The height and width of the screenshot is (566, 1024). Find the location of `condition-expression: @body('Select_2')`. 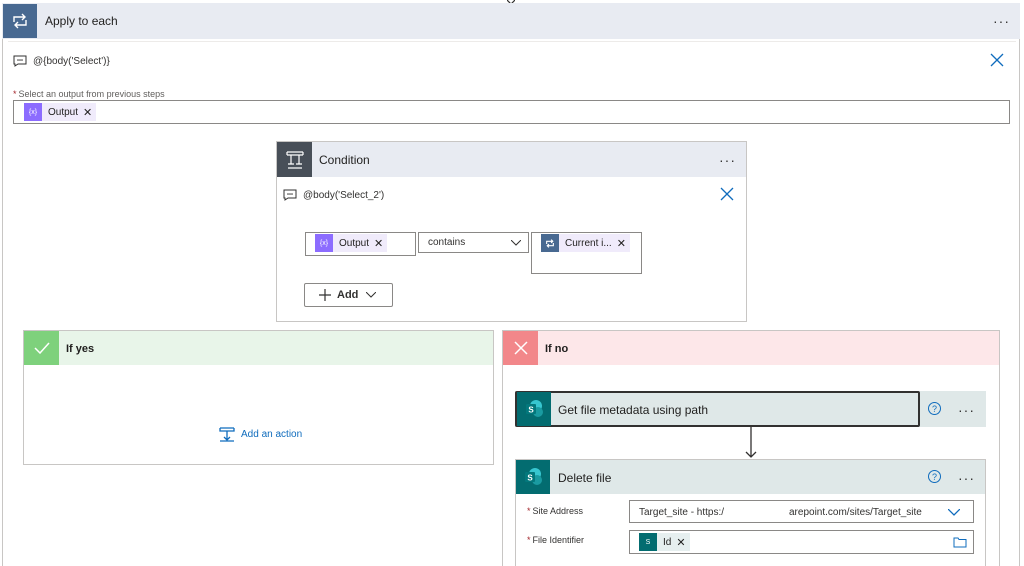

condition-expression: @body('Select_2') is located at coordinates (344, 195).